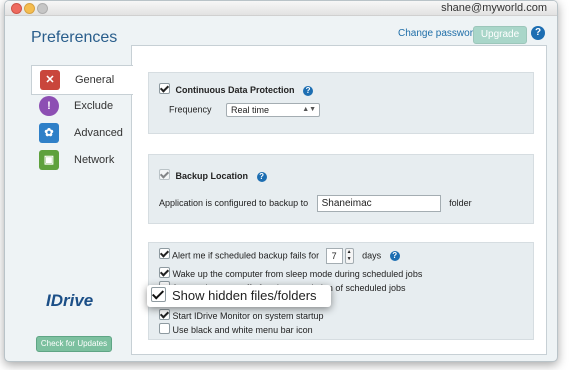  What do you see at coordinates (234, 202) in the screenshot?
I see `backup-text-before: Application is configured to backup to` at bounding box center [234, 202].